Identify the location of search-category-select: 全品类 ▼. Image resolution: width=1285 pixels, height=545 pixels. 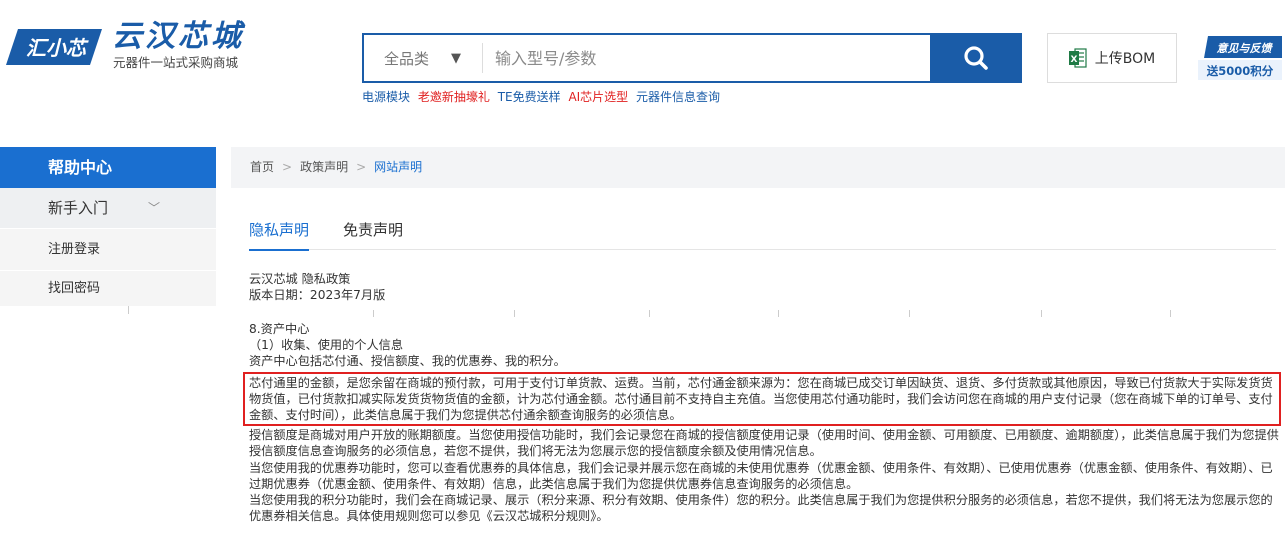
(423, 58).